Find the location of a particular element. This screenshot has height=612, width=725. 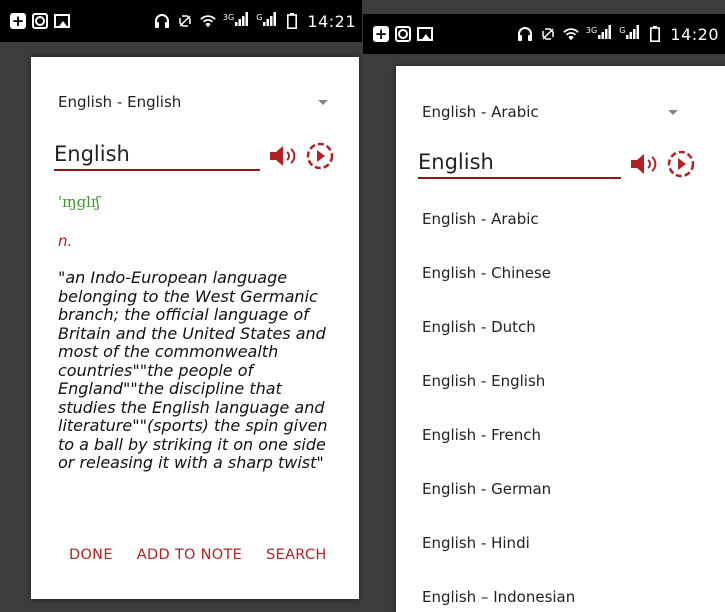

status-bar: + 3G G 14:21 is located at coordinates (181, 21).